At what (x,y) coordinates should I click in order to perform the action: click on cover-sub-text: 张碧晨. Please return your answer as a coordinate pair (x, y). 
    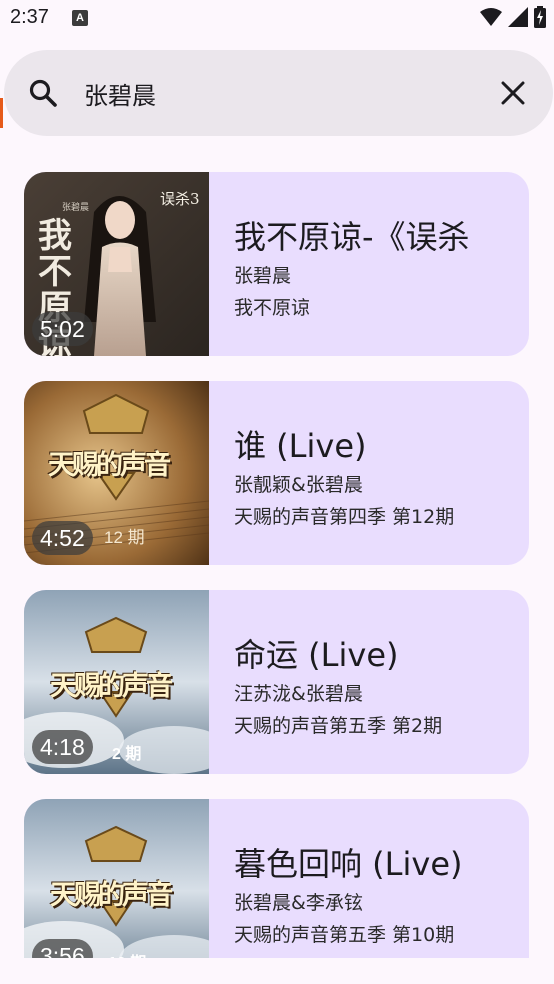
    Looking at the image, I should click on (76, 208).